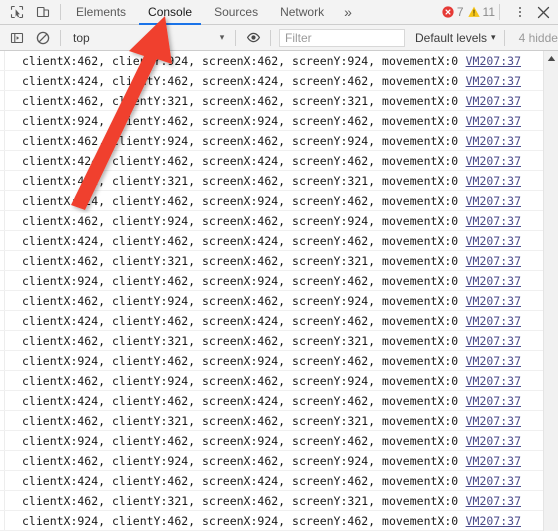  I want to click on context-arrow-glyph: ▾, so click(222, 37).